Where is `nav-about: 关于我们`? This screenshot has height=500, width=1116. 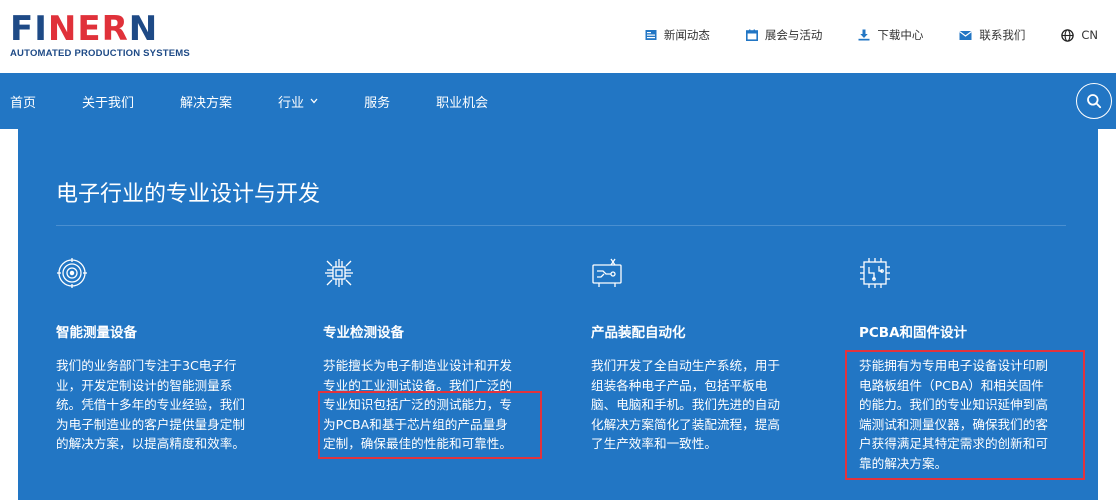
nav-about: 关于我们 is located at coordinates (108, 101).